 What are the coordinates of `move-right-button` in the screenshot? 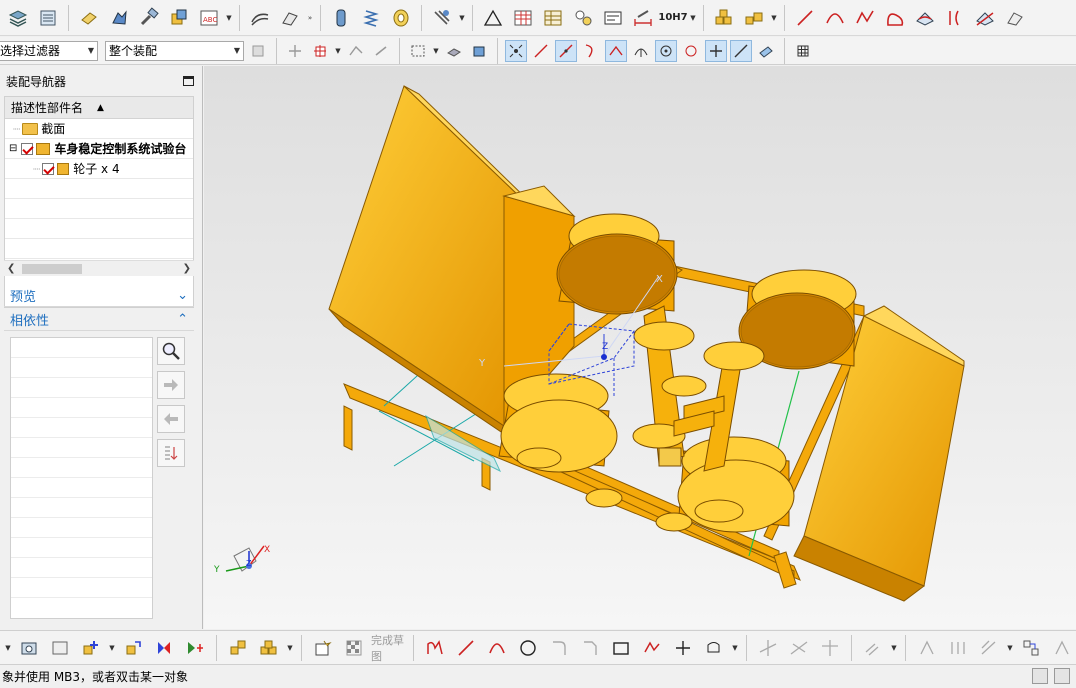 It's located at (171, 385).